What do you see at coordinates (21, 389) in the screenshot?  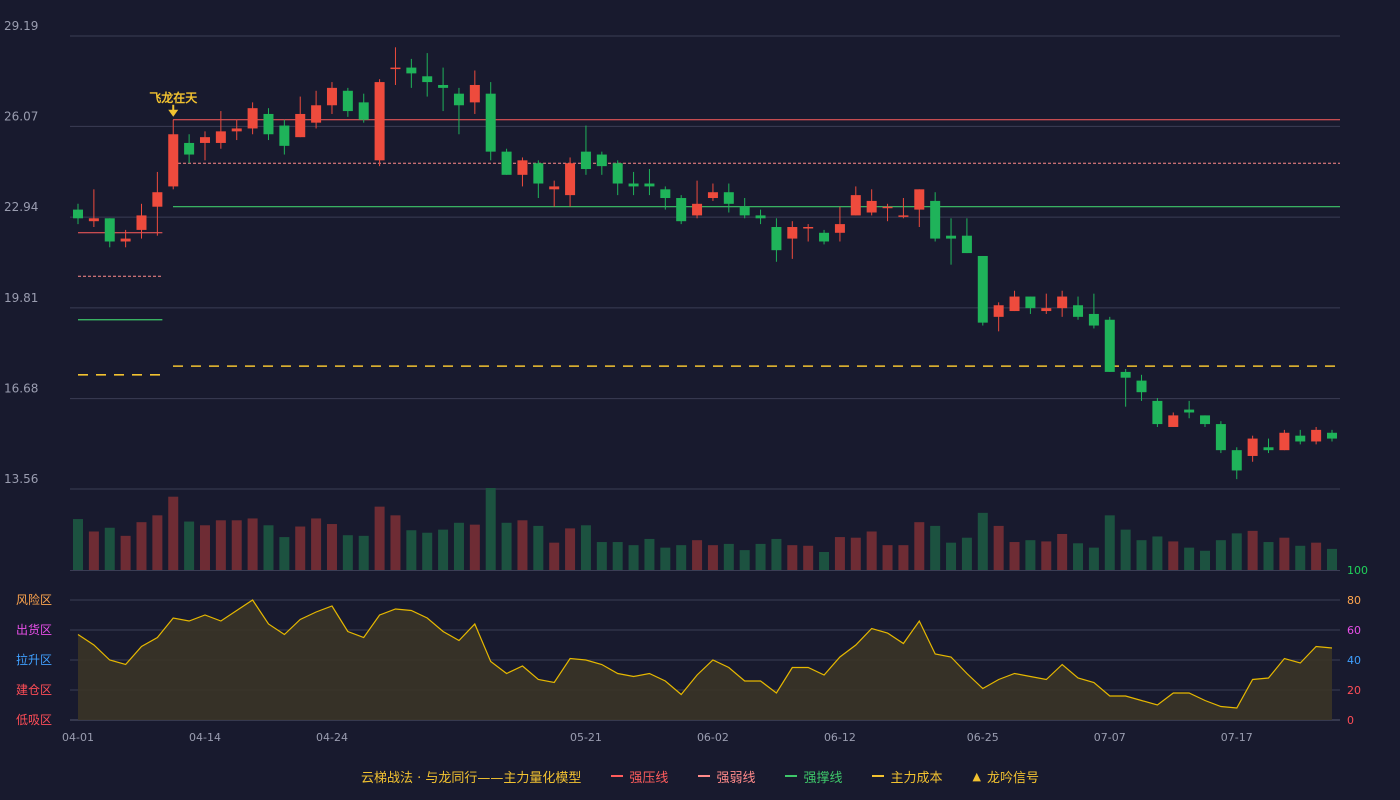 I see `price-tick-label: 16.68` at bounding box center [21, 389].